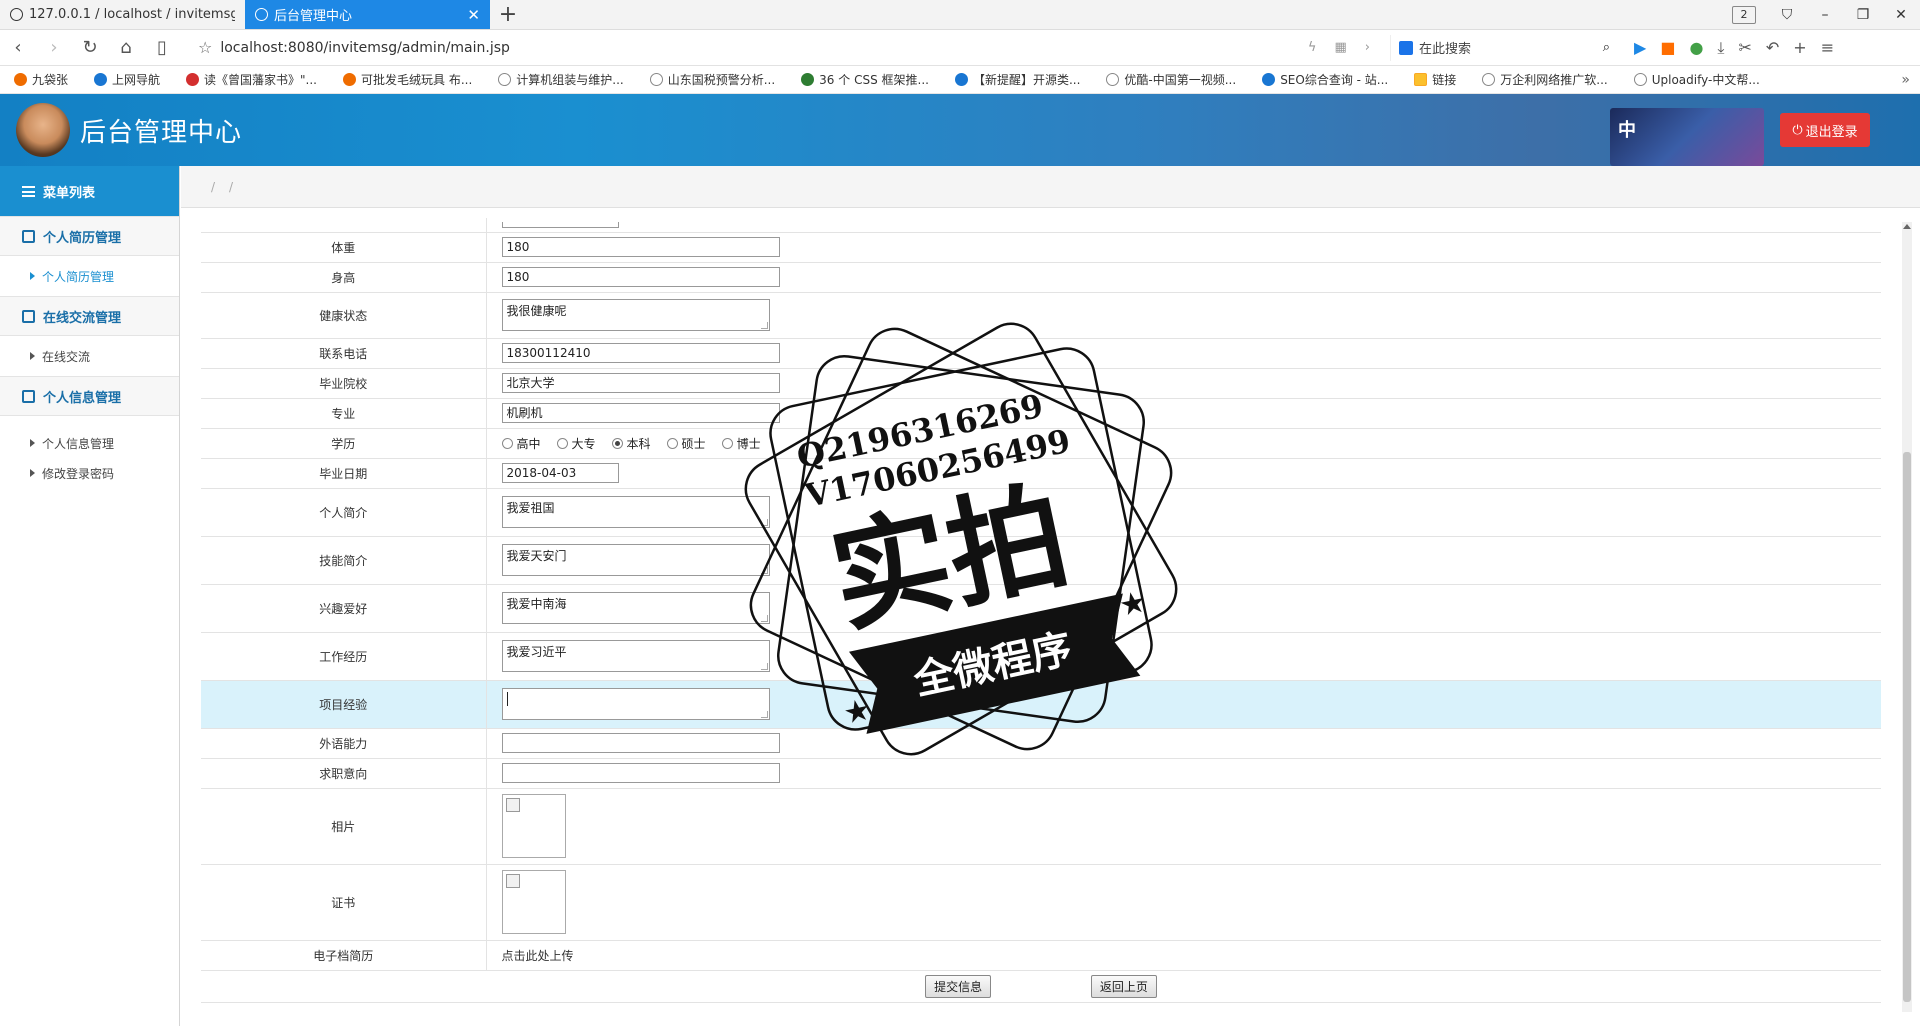 The image size is (1920, 1026). What do you see at coordinates (1667, 48) in the screenshot?
I see `video-icon: ■` at bounding box center [1667, 48].